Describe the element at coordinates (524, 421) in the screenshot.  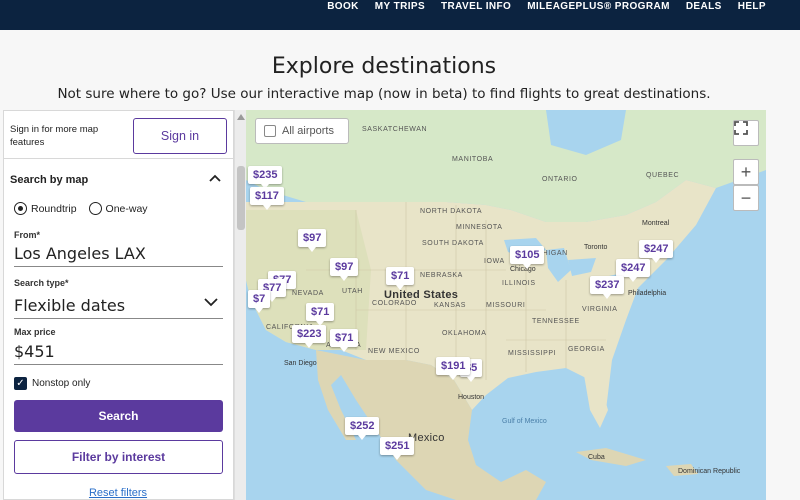
I see `label-gulf-of-mexico: Gulf of Mexico` at that location.